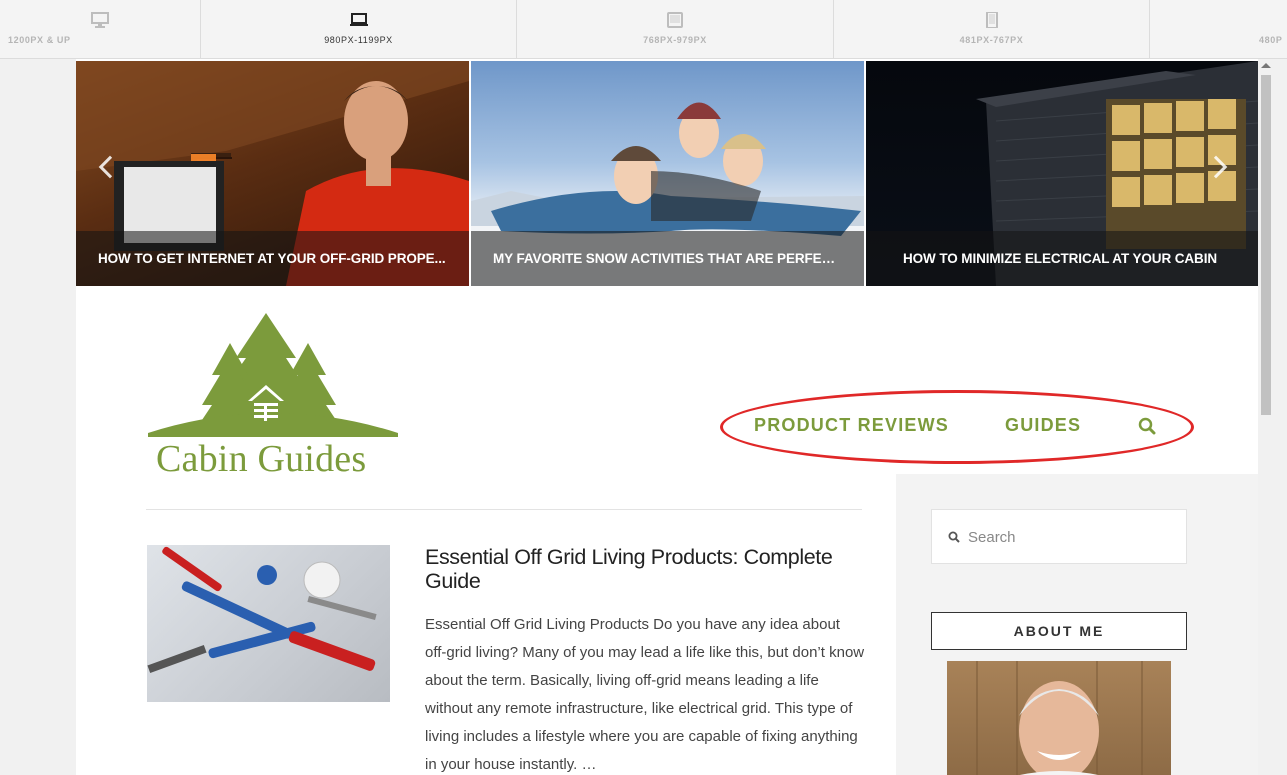 The image size is (1287, 775). I want to click on responsive-tab-481: 481PX-767PX, so click(992, 29).